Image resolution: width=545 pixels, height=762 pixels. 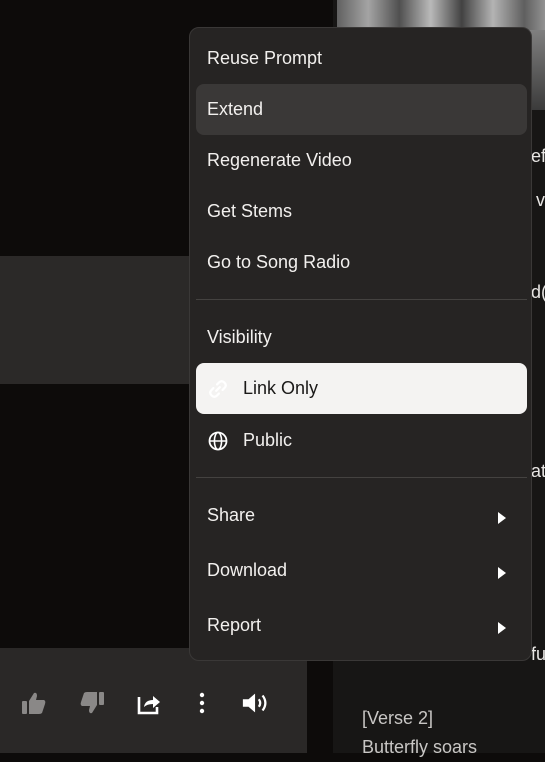 What do you see at coordinates (247, 570) in the screenshot?
I see `menu-item-label: Download` at bounding box center [247, 570].